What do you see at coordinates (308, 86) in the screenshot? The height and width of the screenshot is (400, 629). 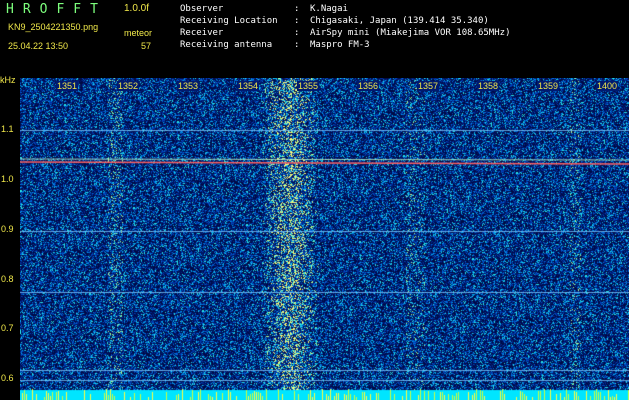 I see `x-tick-label: 1355` at bounding box center [308, 86].